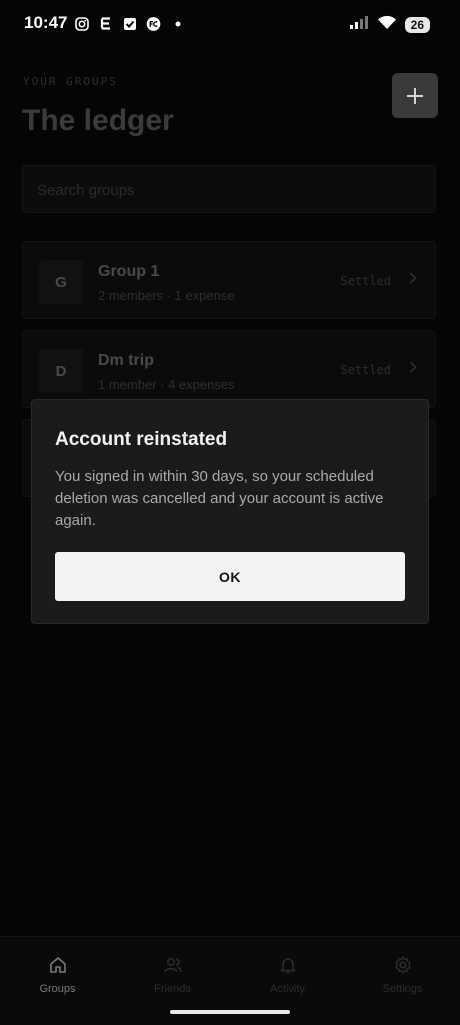 This screenshot has height=1025, width=460. Describe the element at coordinates (402, 975) in the screenshot. I see `tab-settings: Settings` at that location.